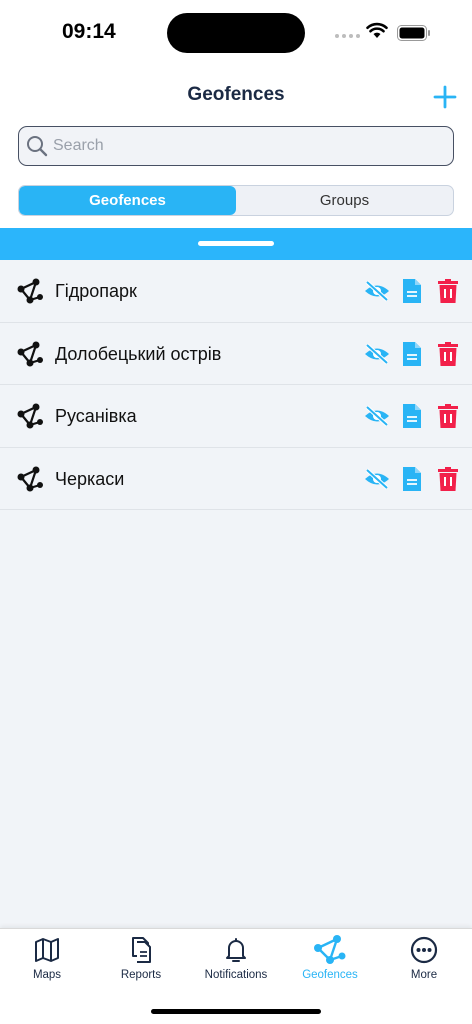 This screenshot has height=1024, width=472. What do you see at coordinates (37, 146) in the screenshot?
I see `search-icon` at bounding box center [37, 146].